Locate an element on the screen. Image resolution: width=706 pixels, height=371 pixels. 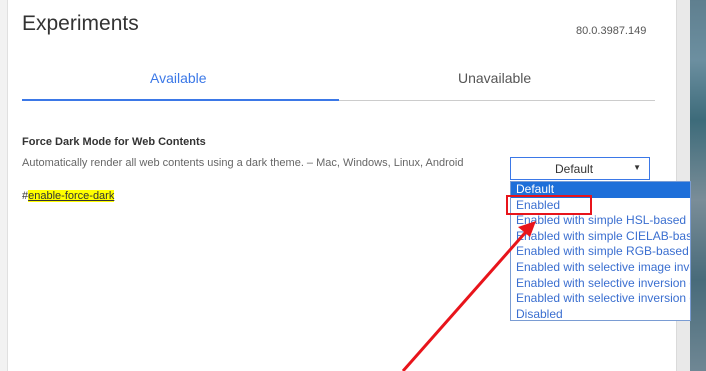
dropdown-option-hsl: Enabled with simple HSL-based inversion is located at coordinates (600, 221).